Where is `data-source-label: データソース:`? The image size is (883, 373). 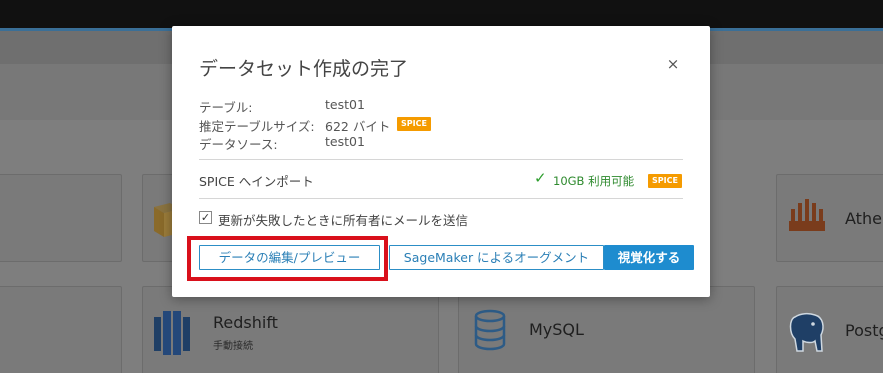 data-source-label: データソース: is located at coordinates (238, 144).